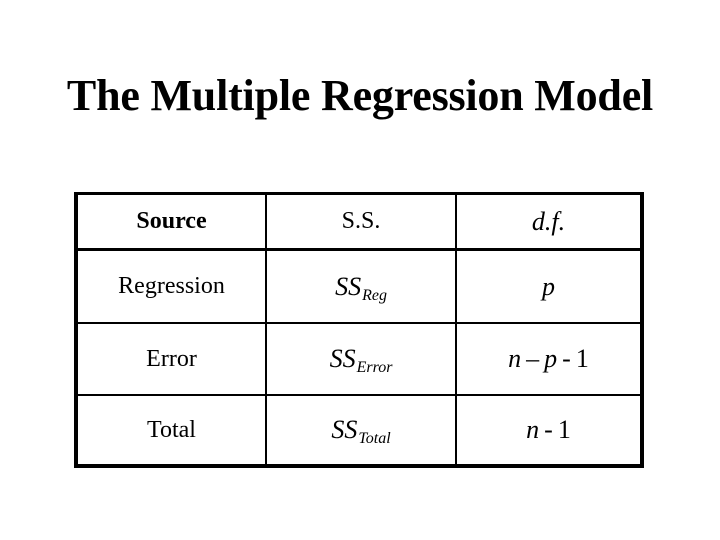 This screenshot has width=720, height=540. Describe the element at coordinates (172, 430) in the screenshot. I see `row-total-source: Total` at that location.